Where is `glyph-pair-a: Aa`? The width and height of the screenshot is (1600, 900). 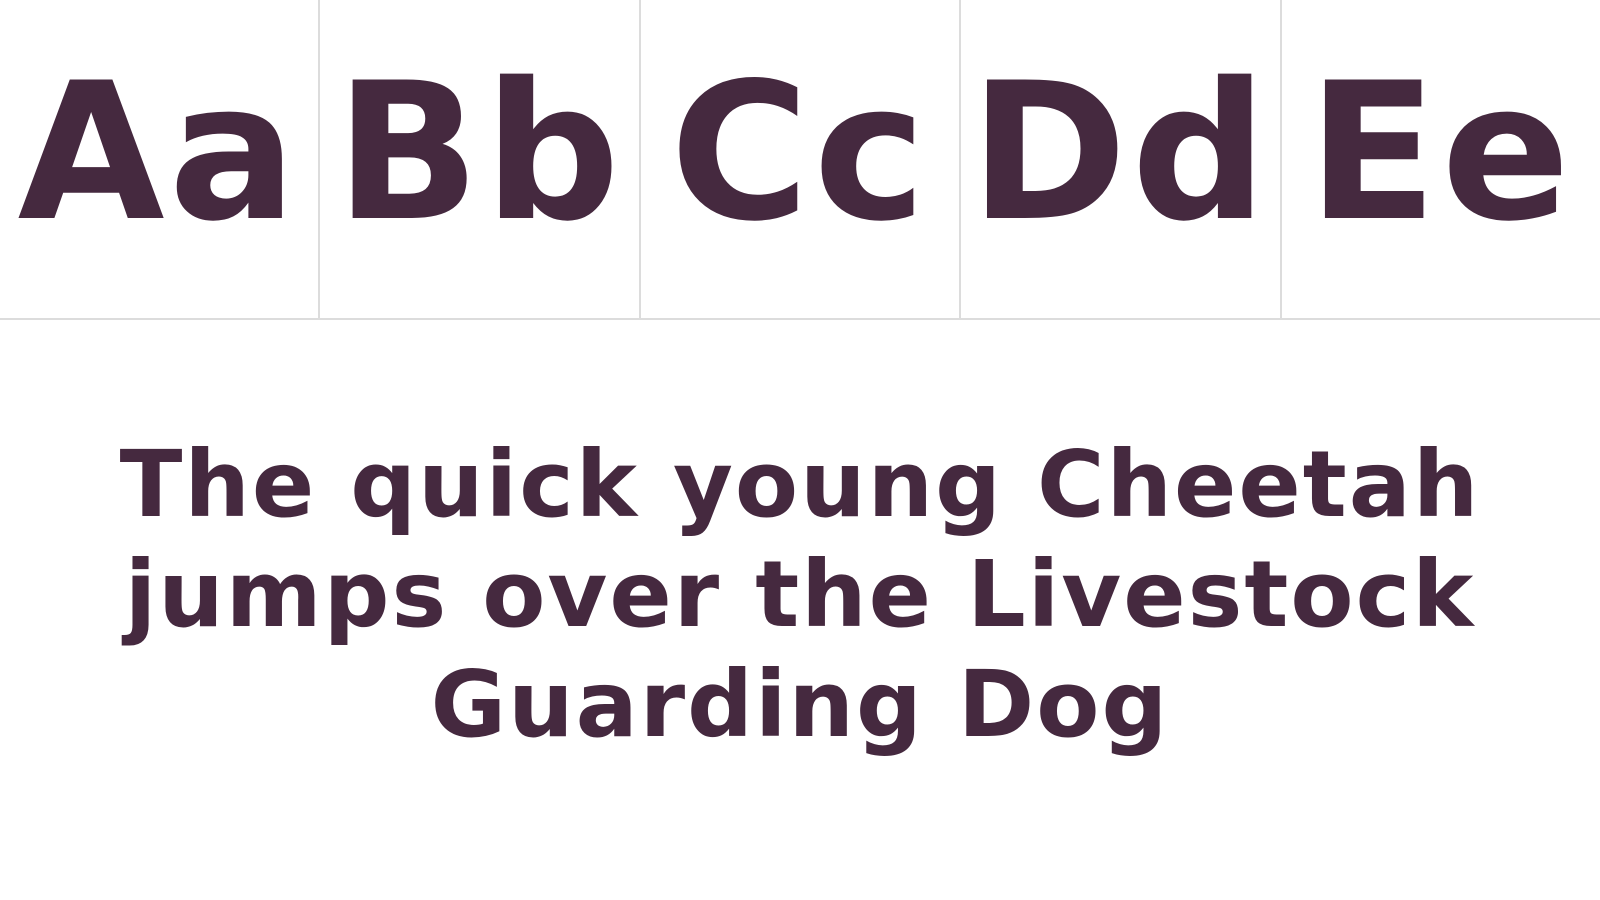
glyph-pair-a: Aa is located at coordinates (159, 152).